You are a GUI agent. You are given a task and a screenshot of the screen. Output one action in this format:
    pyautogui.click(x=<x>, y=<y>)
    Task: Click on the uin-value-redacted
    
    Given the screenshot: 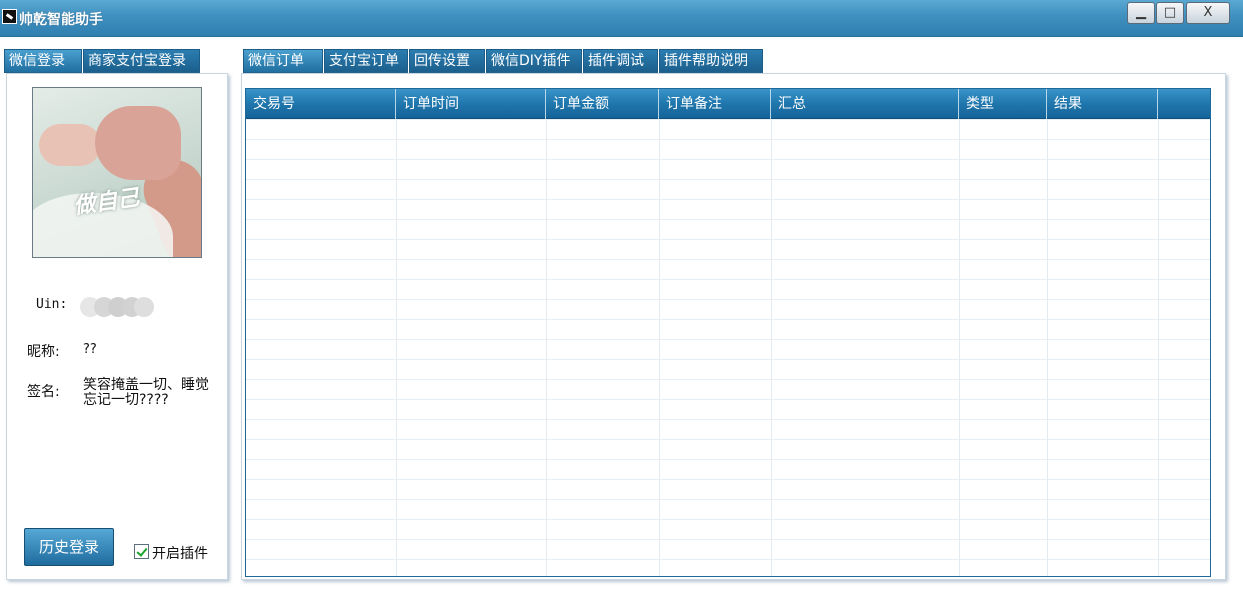 What is the action you would take?
    pyautogui.click(x=117, y=307)
    